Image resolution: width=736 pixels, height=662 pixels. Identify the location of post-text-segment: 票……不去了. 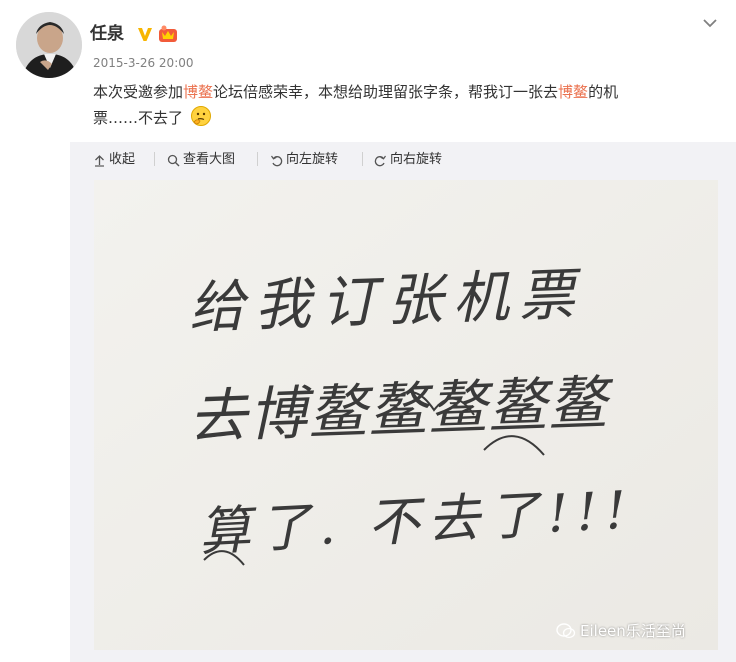
(138, 118).